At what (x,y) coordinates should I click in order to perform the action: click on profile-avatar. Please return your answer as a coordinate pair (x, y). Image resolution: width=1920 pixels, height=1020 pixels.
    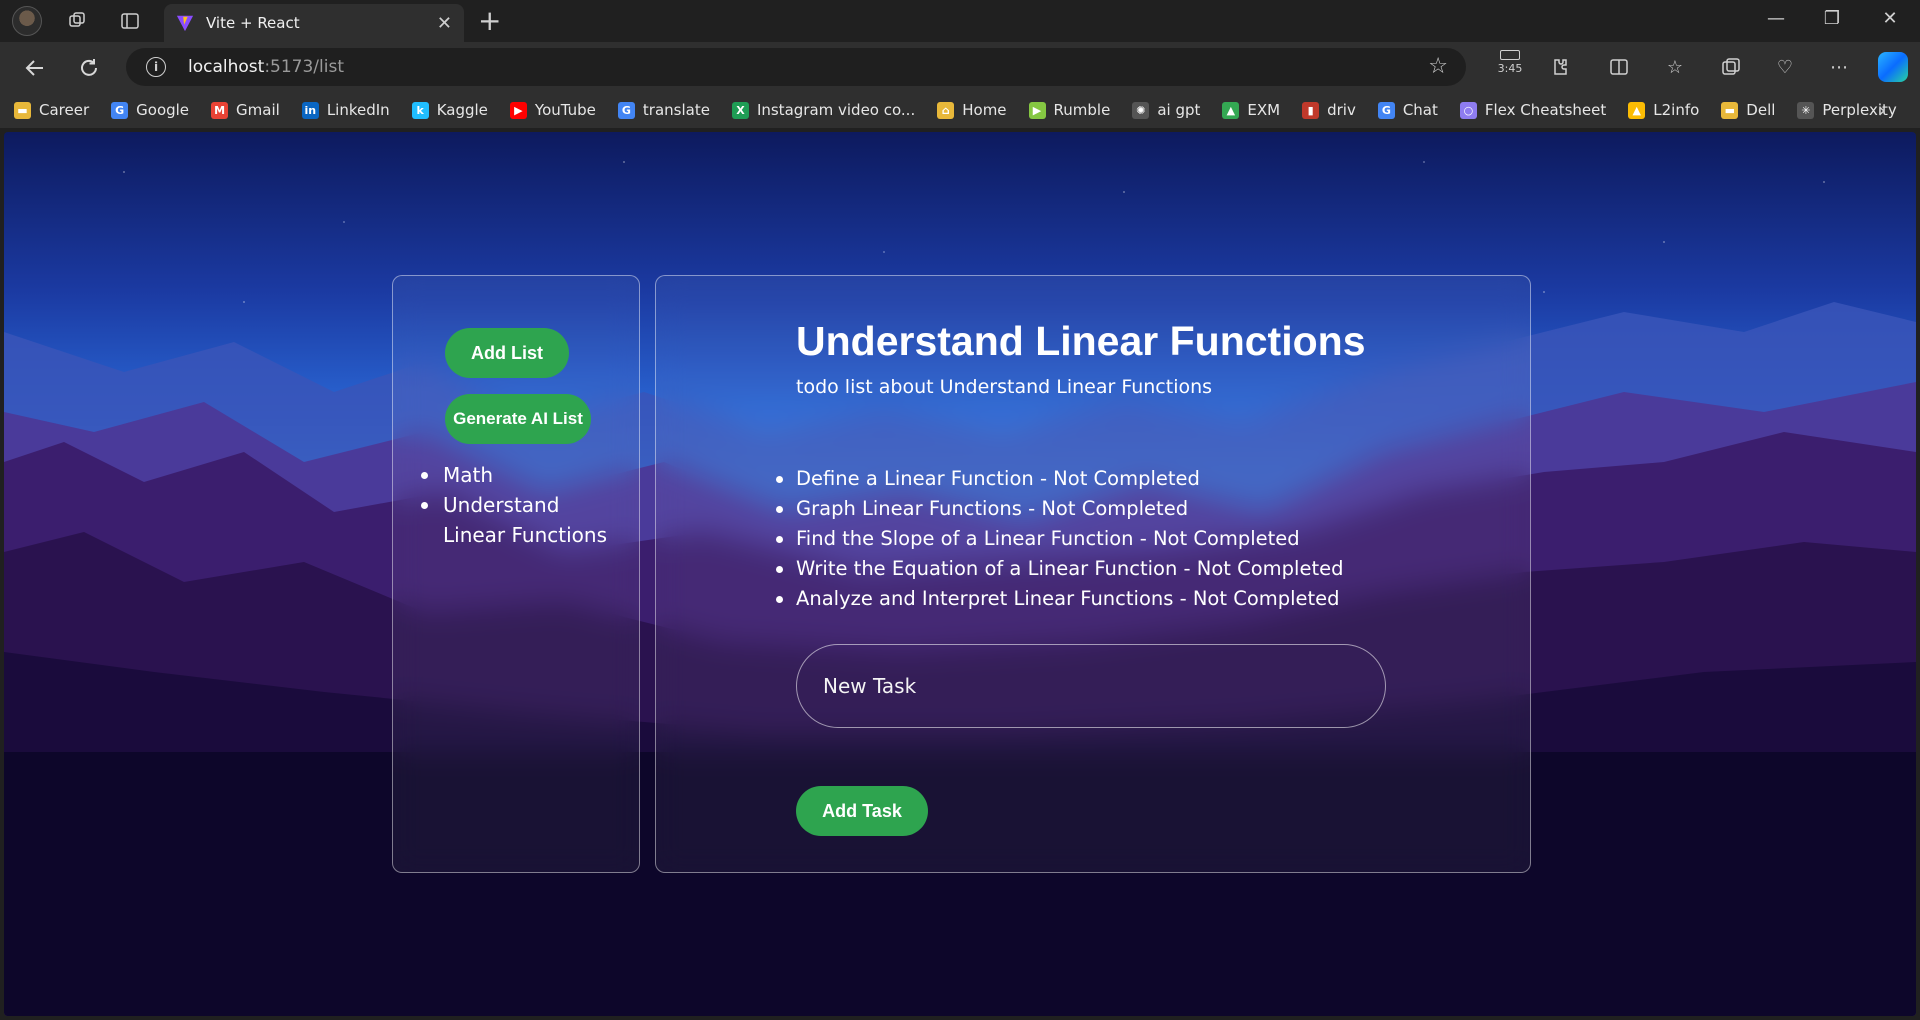
    Looking at the image, I should click on (27, 21).